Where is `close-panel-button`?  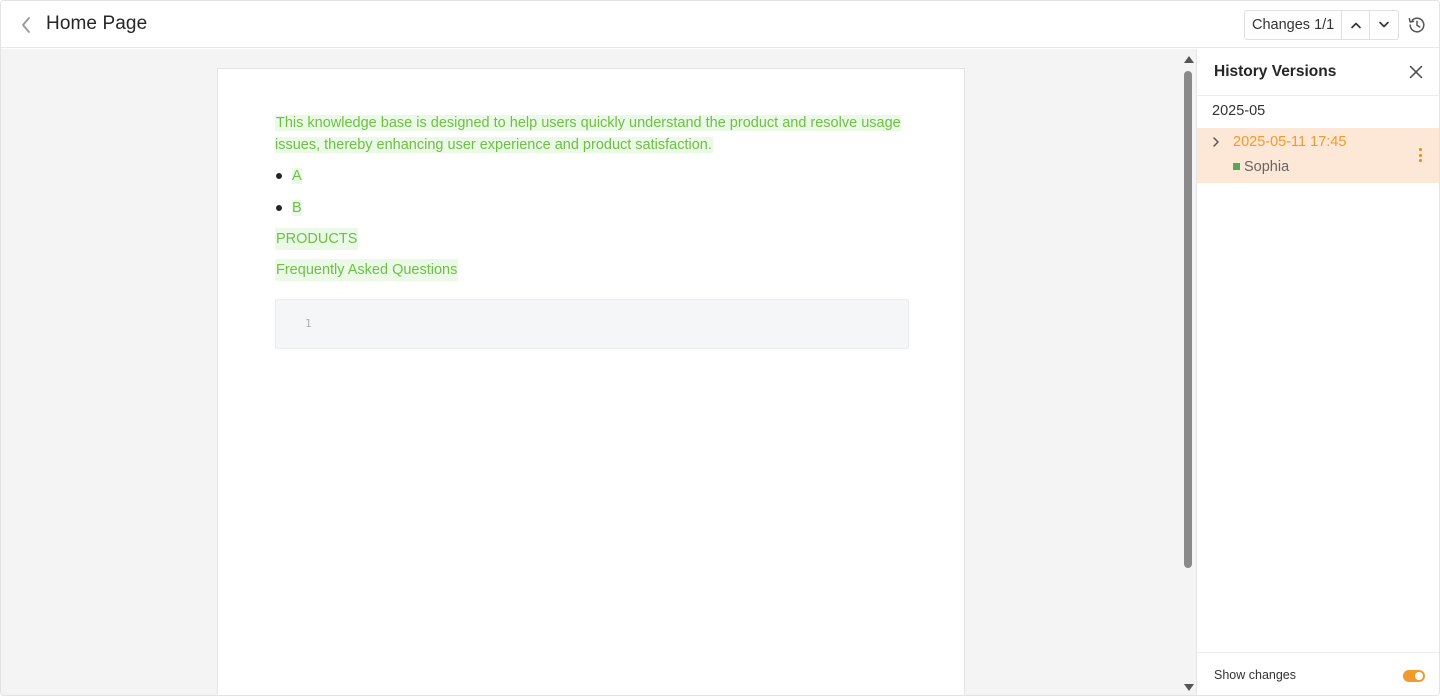
close-panel-button is located at coordinates (1416, 72).